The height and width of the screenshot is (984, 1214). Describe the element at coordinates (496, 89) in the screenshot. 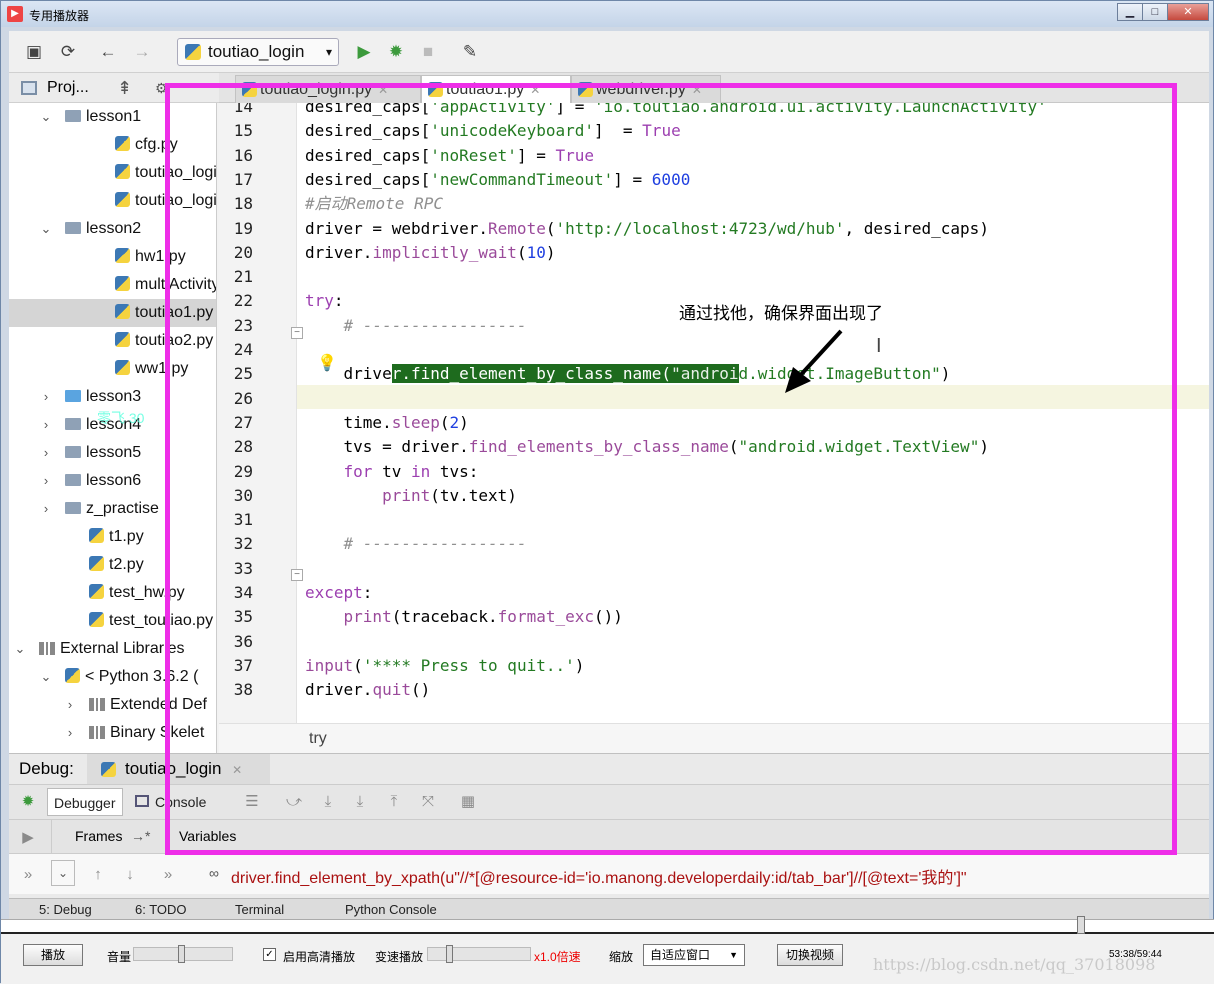

I see `editor-tab: toutiao1.py ✕` at that location.